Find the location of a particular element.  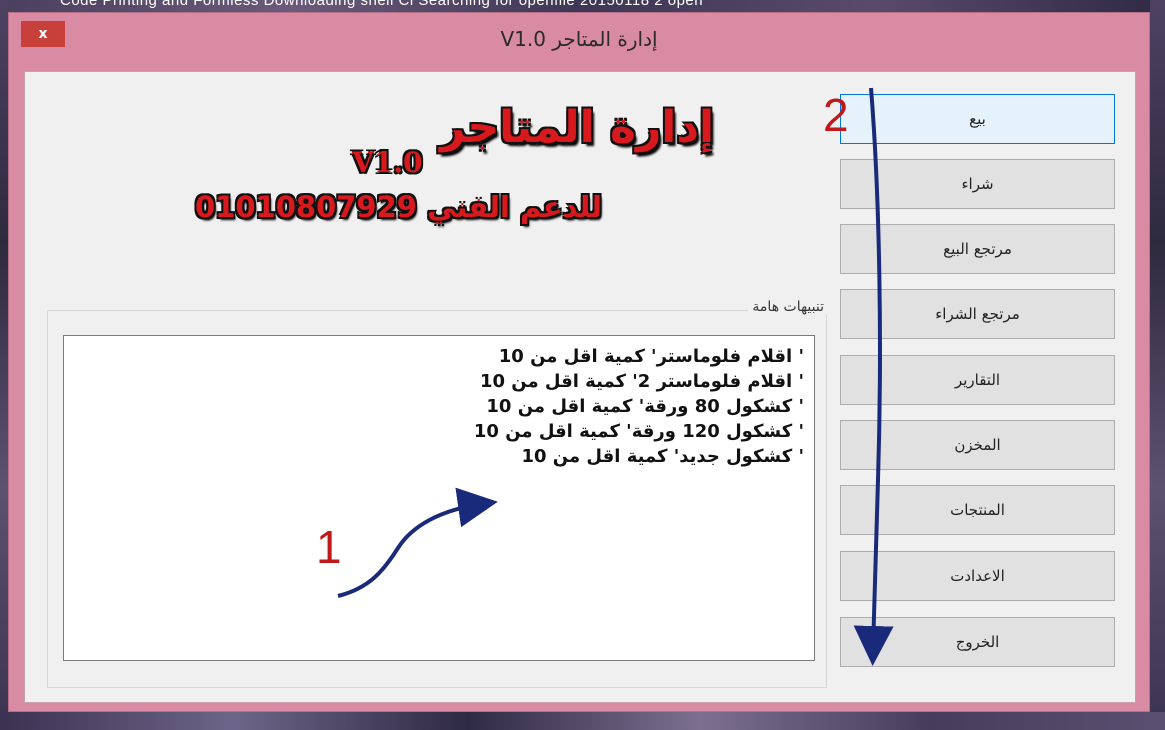

desktop-background-bottom is located at coordinates (582, 721).